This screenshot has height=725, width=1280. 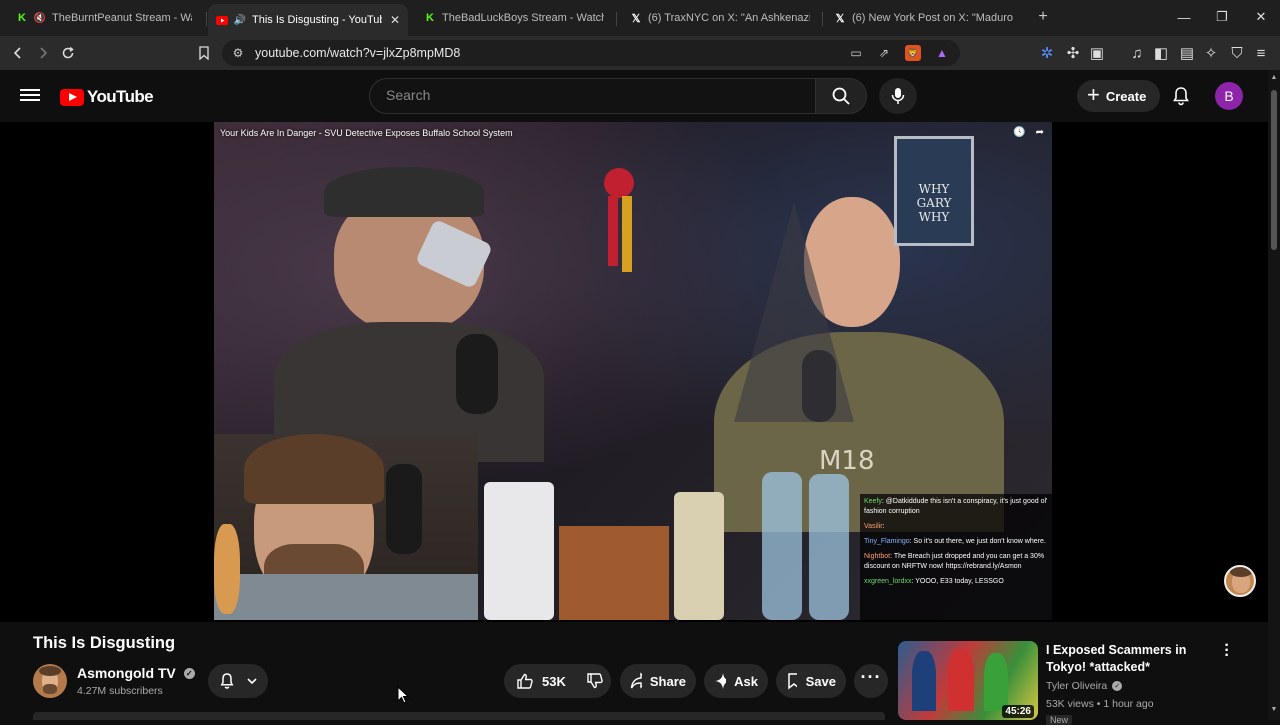 What do you see at coordinates (1274, 395) in the screenshot?
I see `page-scrollbar: ▲ ▼` at bounding box center [1274, 395].